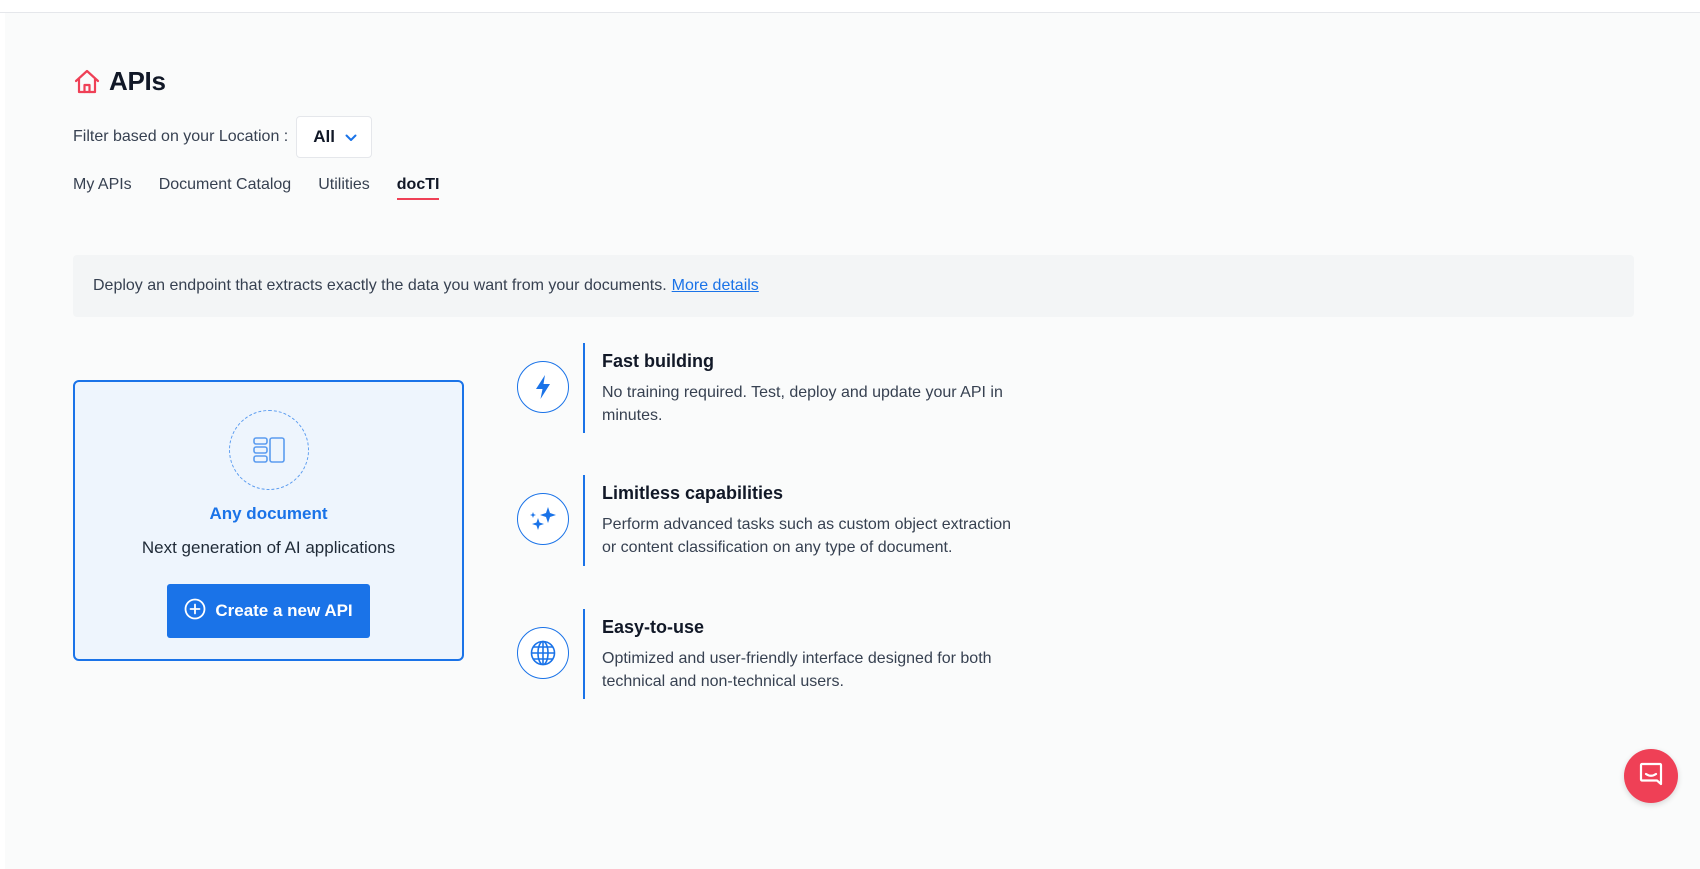 This screenshot has width=1700, height=869. I want to click on top-bar, so click(850, 6).